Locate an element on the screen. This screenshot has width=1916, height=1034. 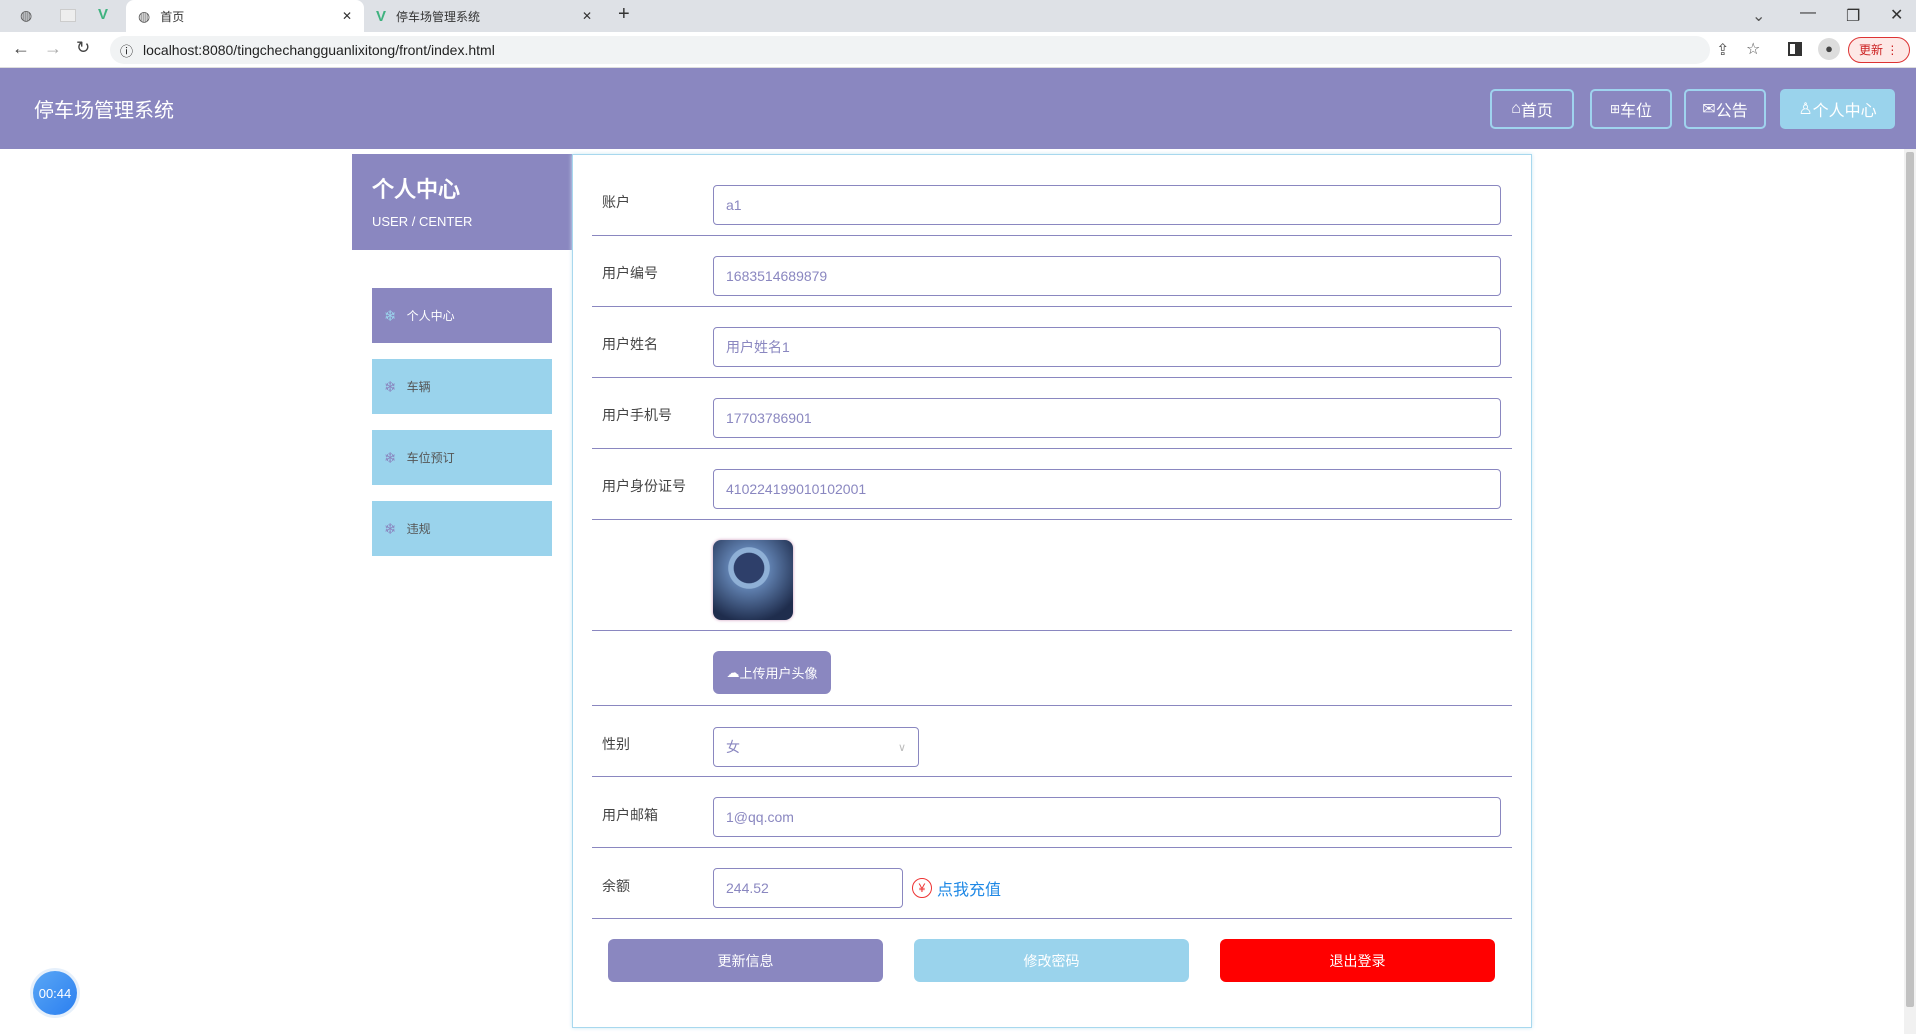
star-icon: ☆ is located at coordinates (1753, 49).